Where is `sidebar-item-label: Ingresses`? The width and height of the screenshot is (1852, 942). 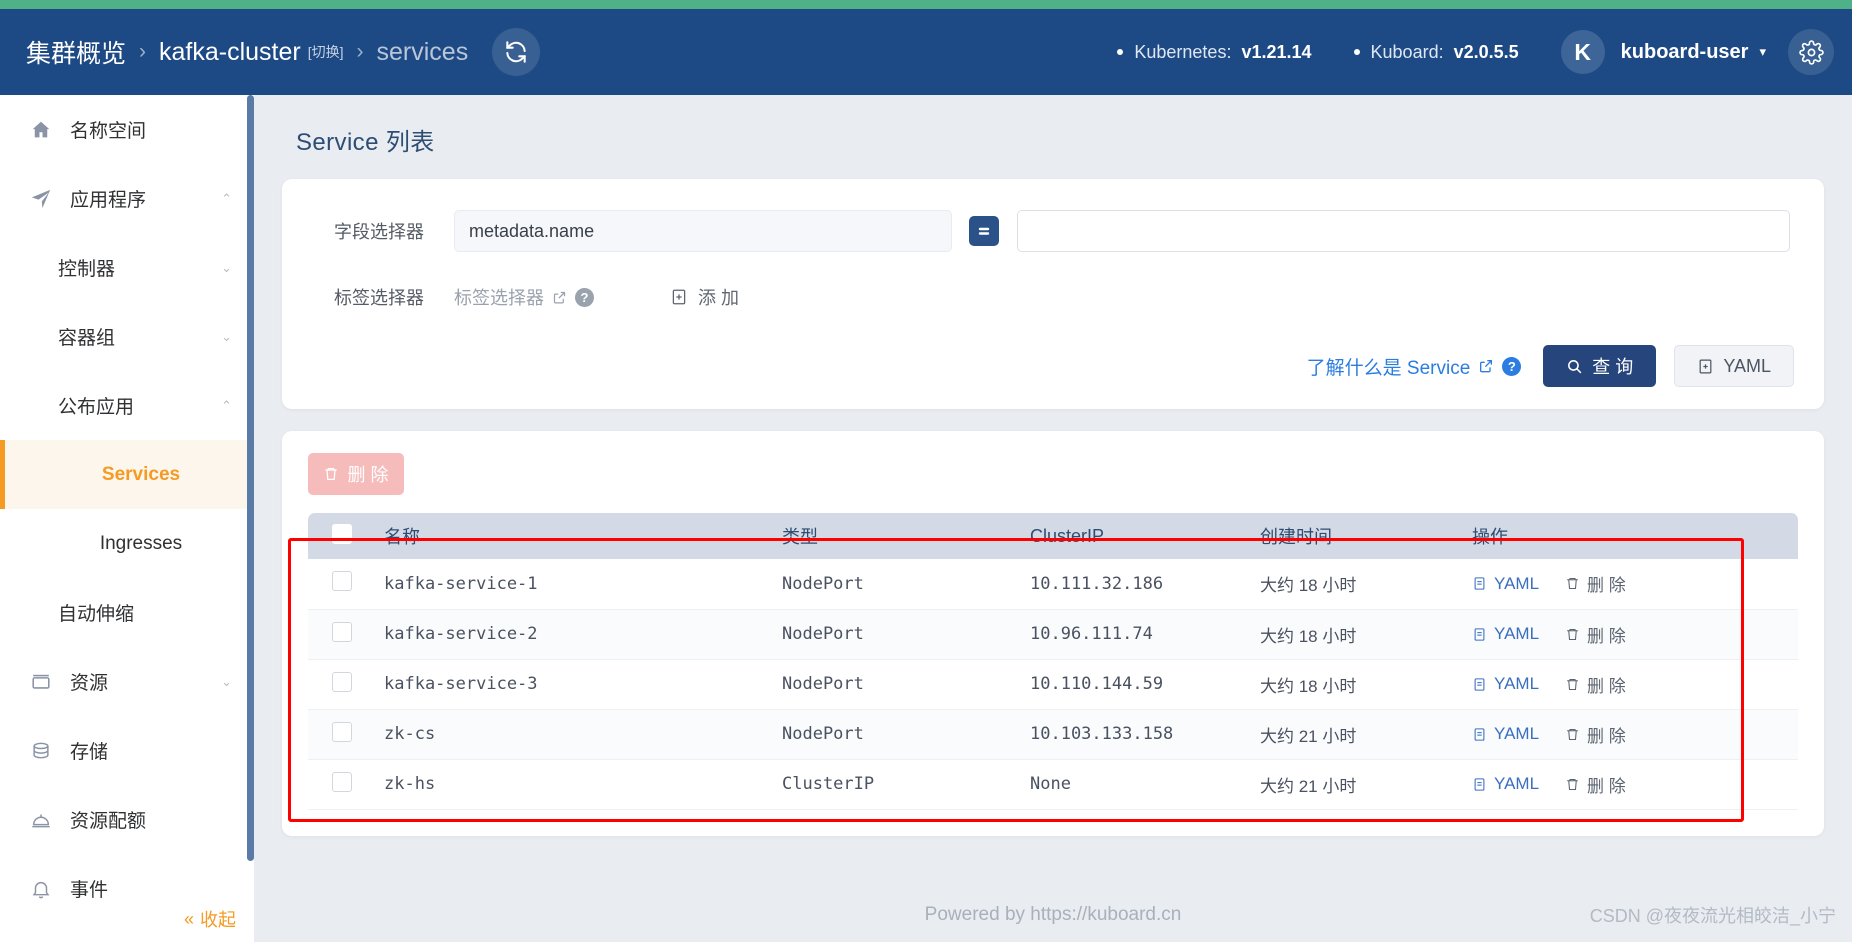 sidebar-item-label: Ingresses is located at coordinates (141, 543).